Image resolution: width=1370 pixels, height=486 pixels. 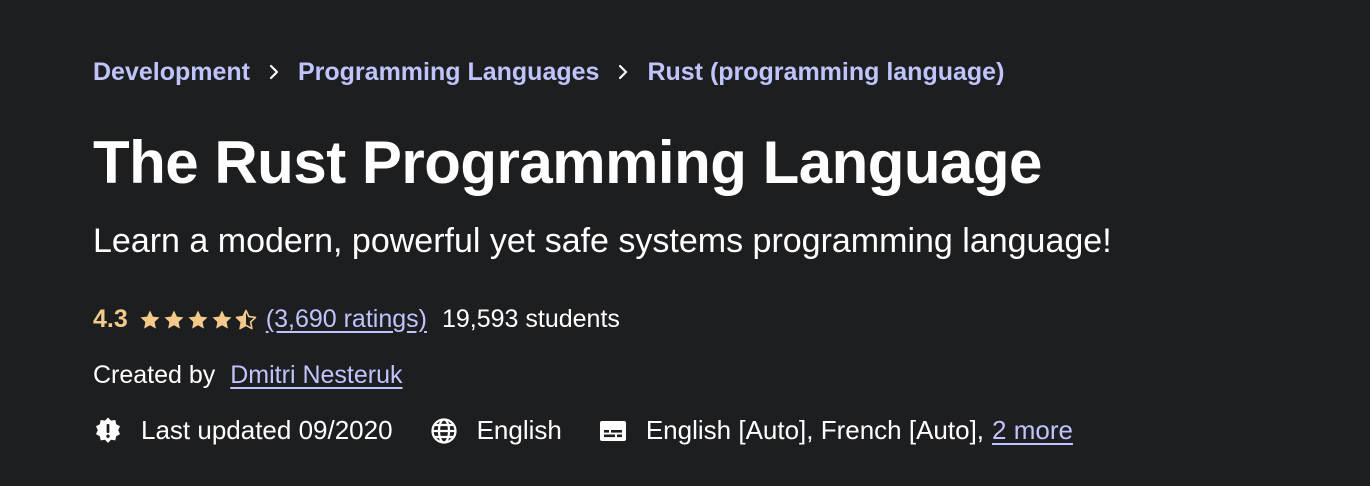 What do you see at coordinates (246, 319) in the screenshot?
I see `star-half-icon` at bounding box center [246, 319].